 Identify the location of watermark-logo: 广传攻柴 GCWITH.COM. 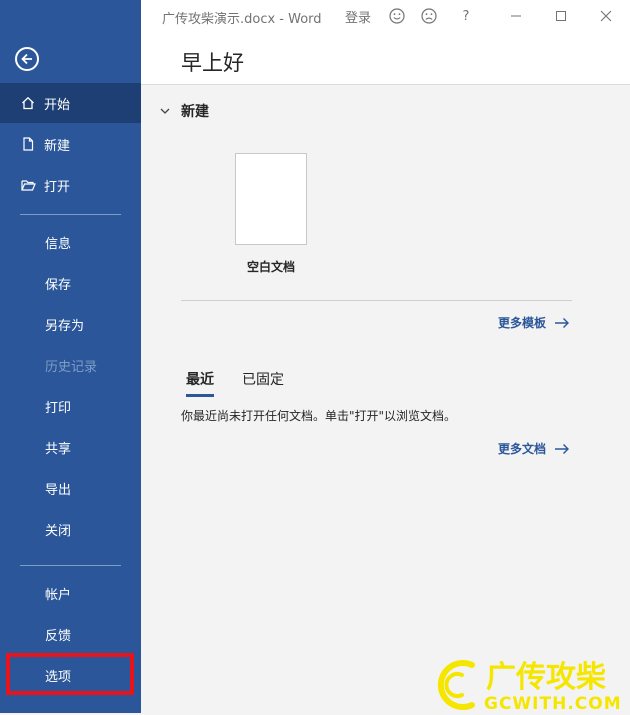
(528, 684).